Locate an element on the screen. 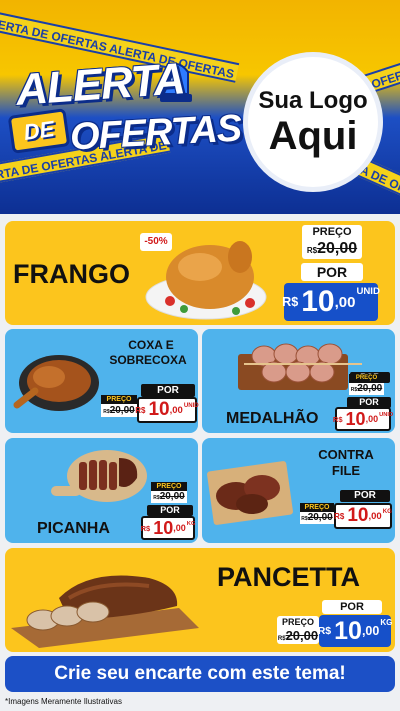 The width and height of the screenshot is (400, 711). product-name-line1: COXA E is located at coordinates (151, 345).